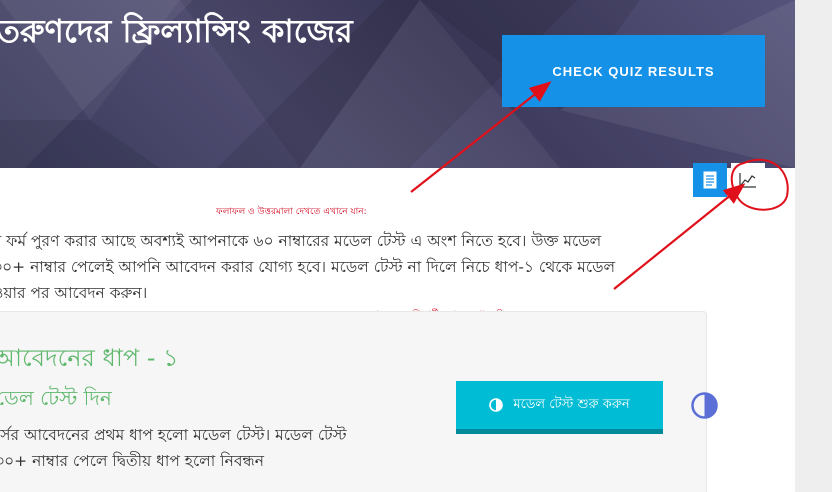 This screenshot has width=832, height=492. I want to click on document-icon, so click(710, 180).